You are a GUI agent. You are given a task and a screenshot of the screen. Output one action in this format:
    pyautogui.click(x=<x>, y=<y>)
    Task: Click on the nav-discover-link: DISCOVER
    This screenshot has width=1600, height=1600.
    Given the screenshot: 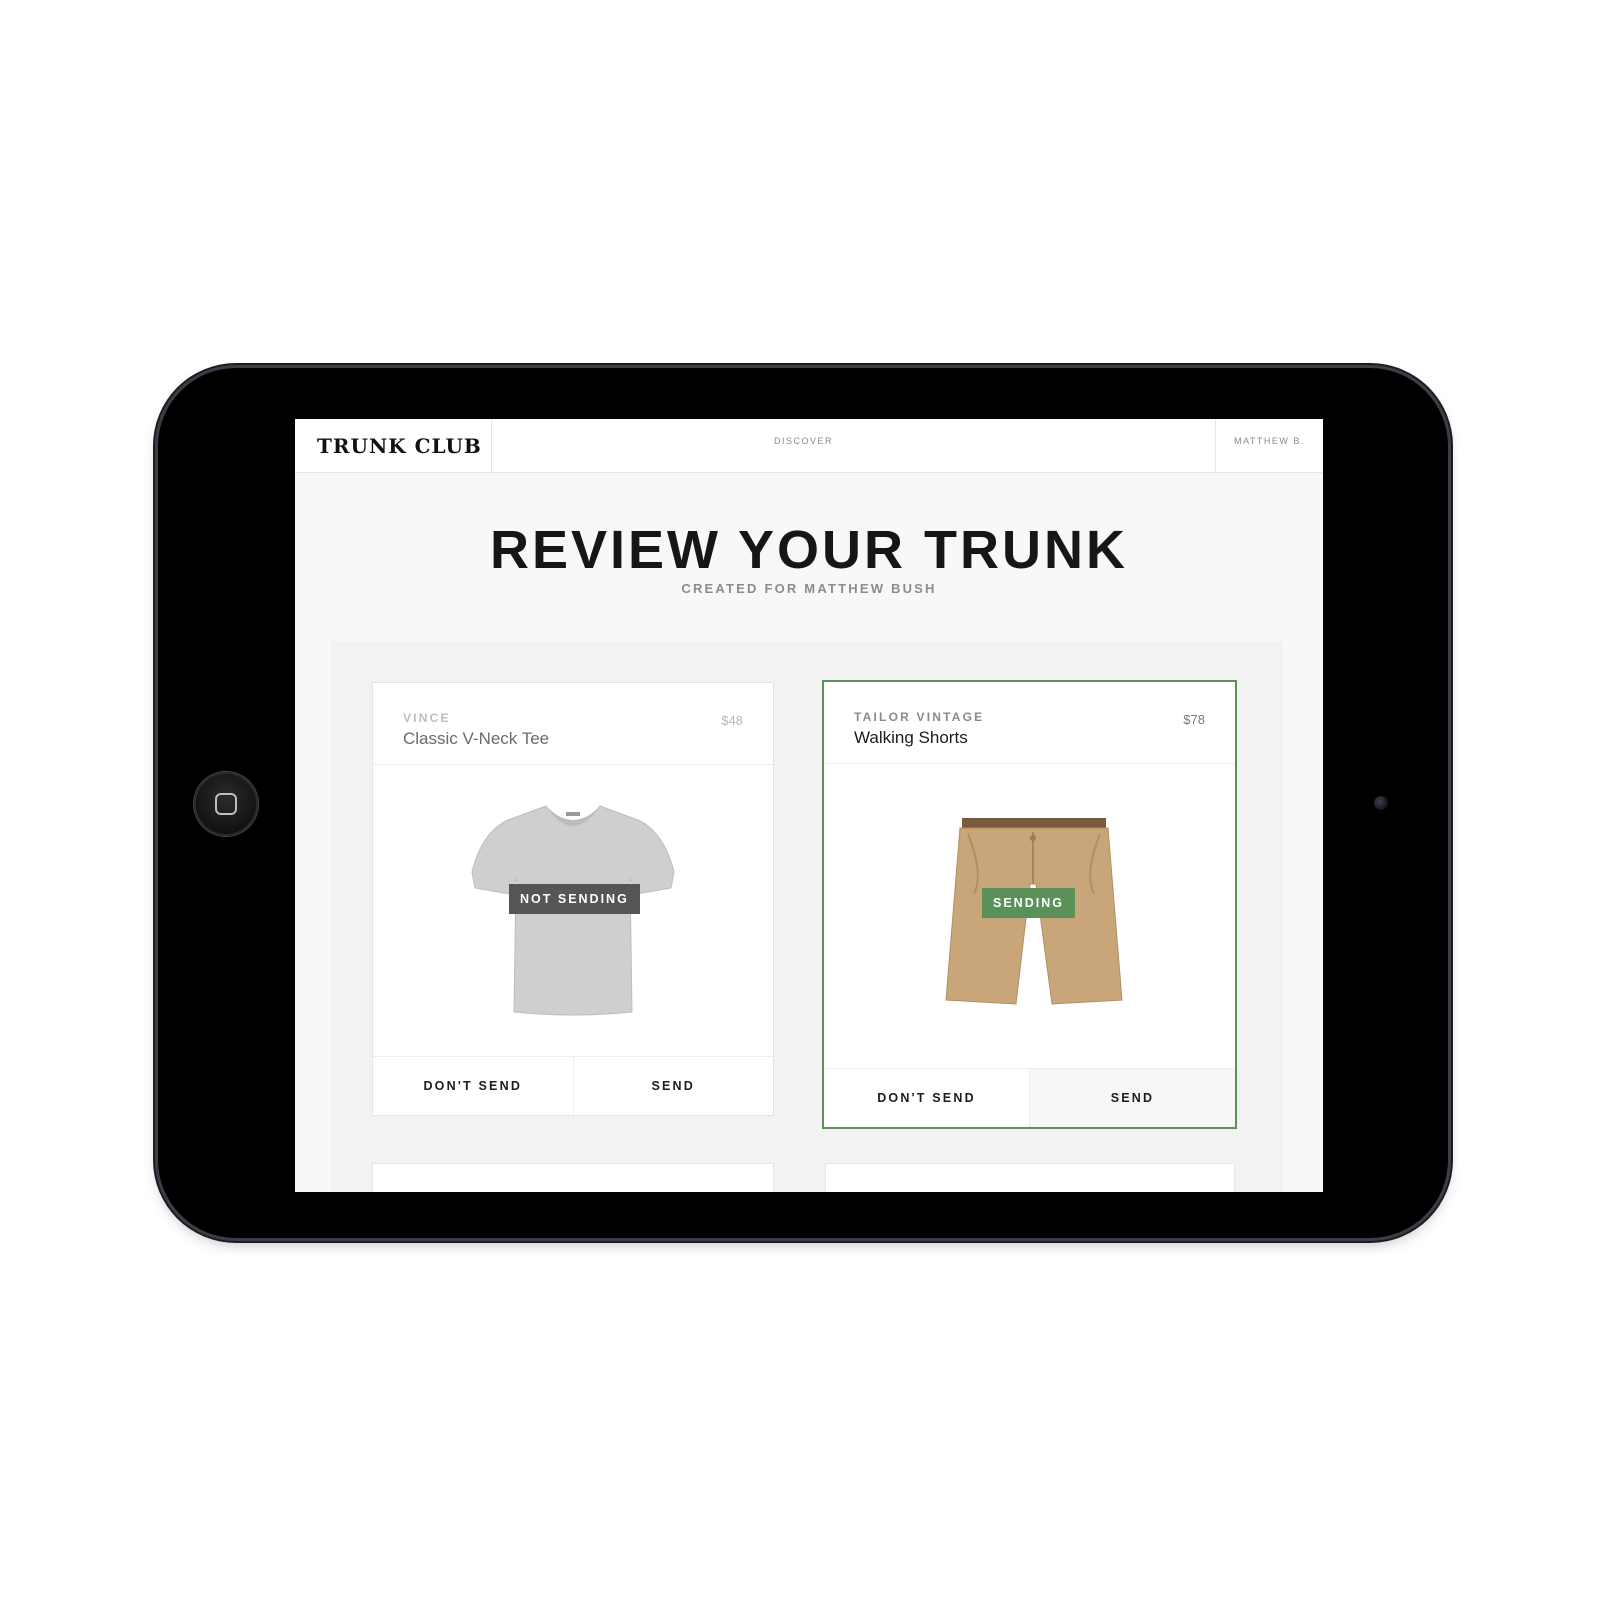 What is the action you would take?
    pyautogui.click(x=803, y=446)
    